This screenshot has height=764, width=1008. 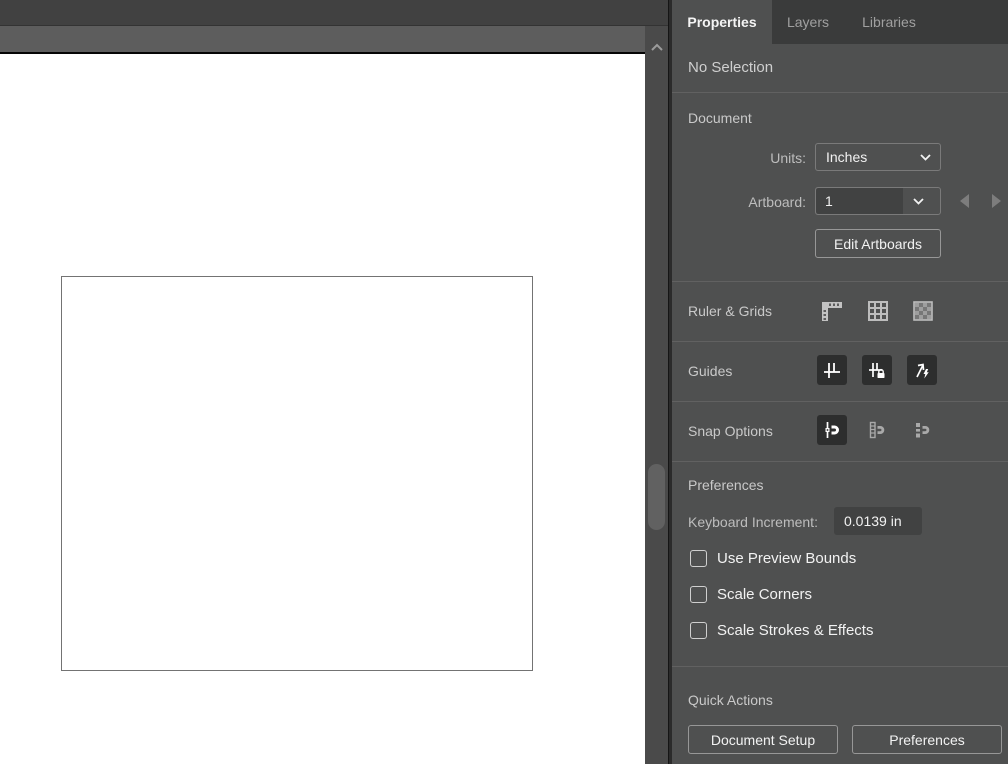 What do you see at coordinates (889, 22) in the screenshot?
I see `tab-libraries: Libraries` at bounding box center [889, 22].